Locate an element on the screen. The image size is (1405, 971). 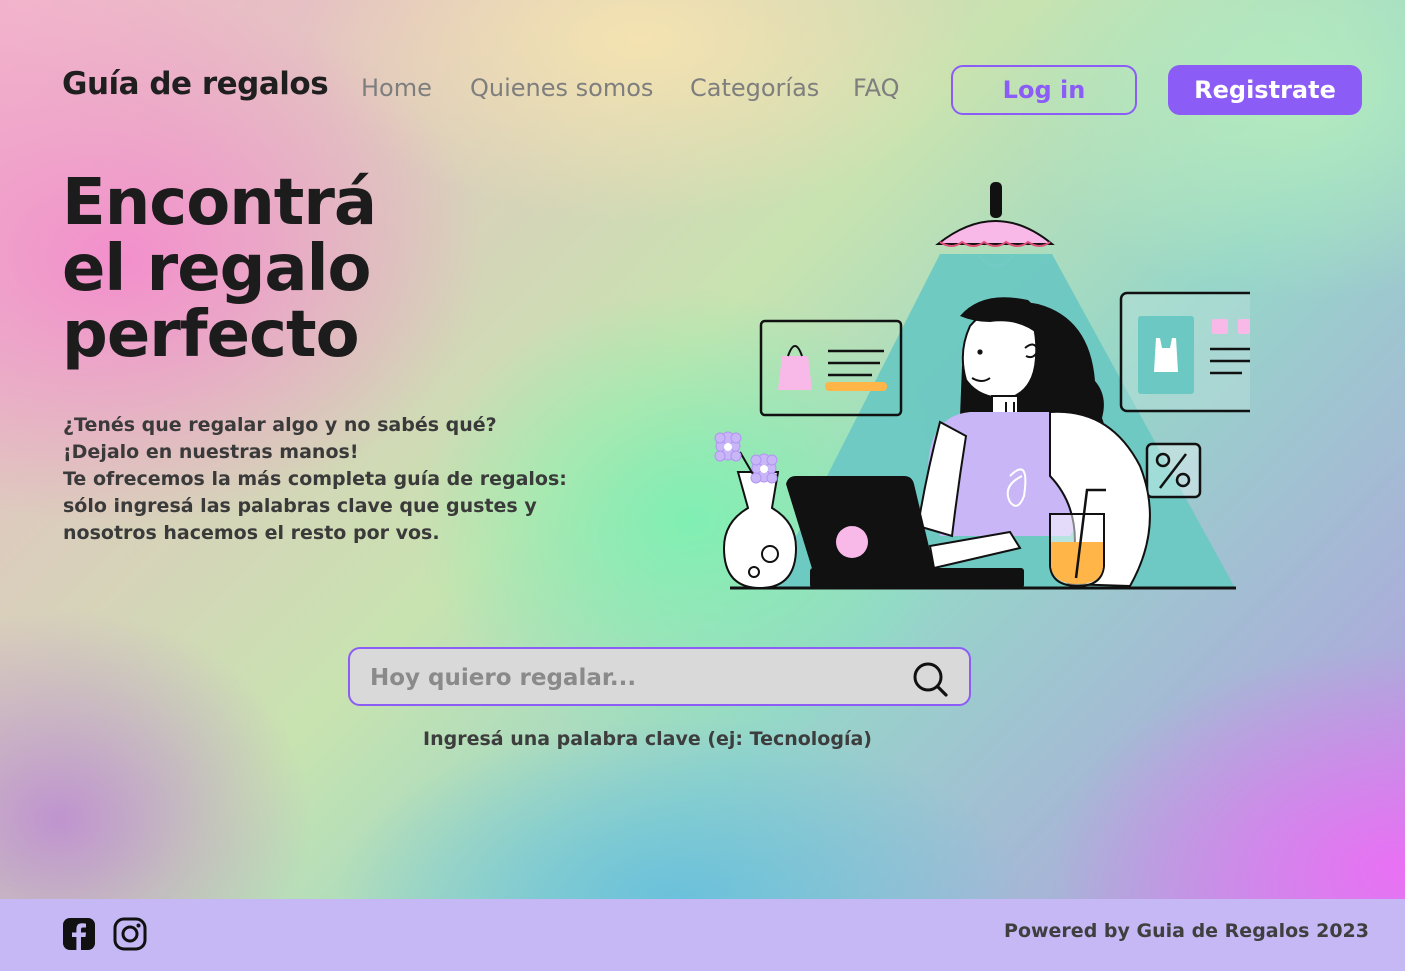
lamp-shade is located at coordinates (995, 232).